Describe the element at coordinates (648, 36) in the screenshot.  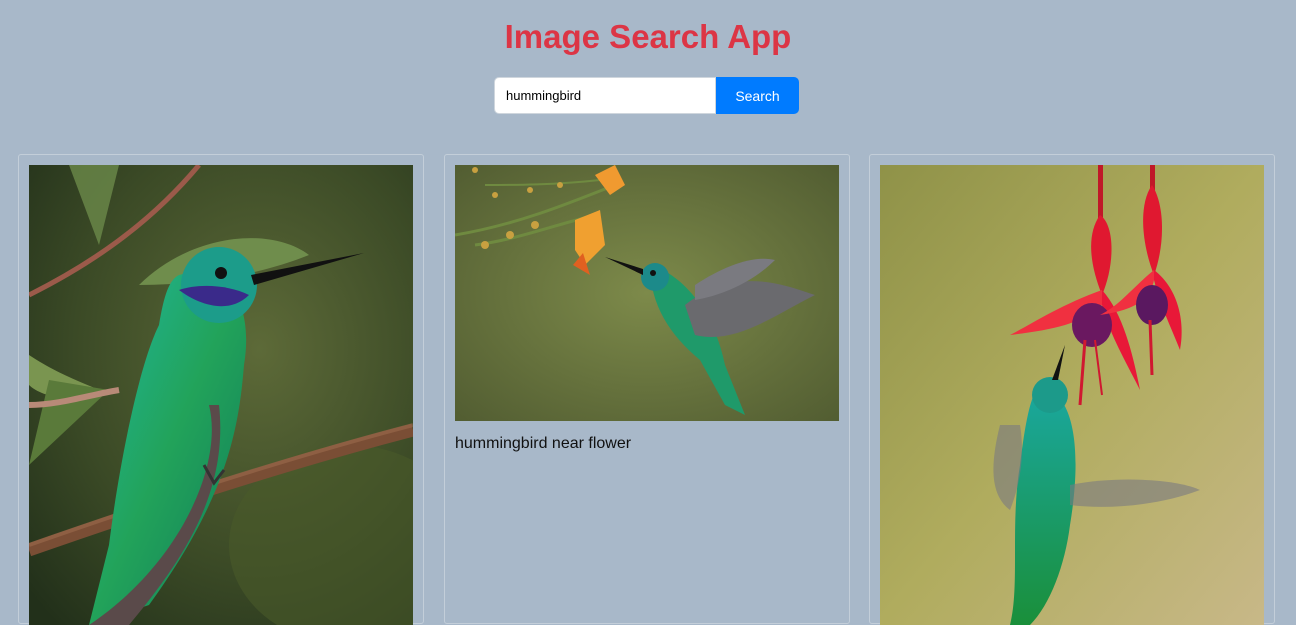
I see `page-title: Image Search App` at that location.